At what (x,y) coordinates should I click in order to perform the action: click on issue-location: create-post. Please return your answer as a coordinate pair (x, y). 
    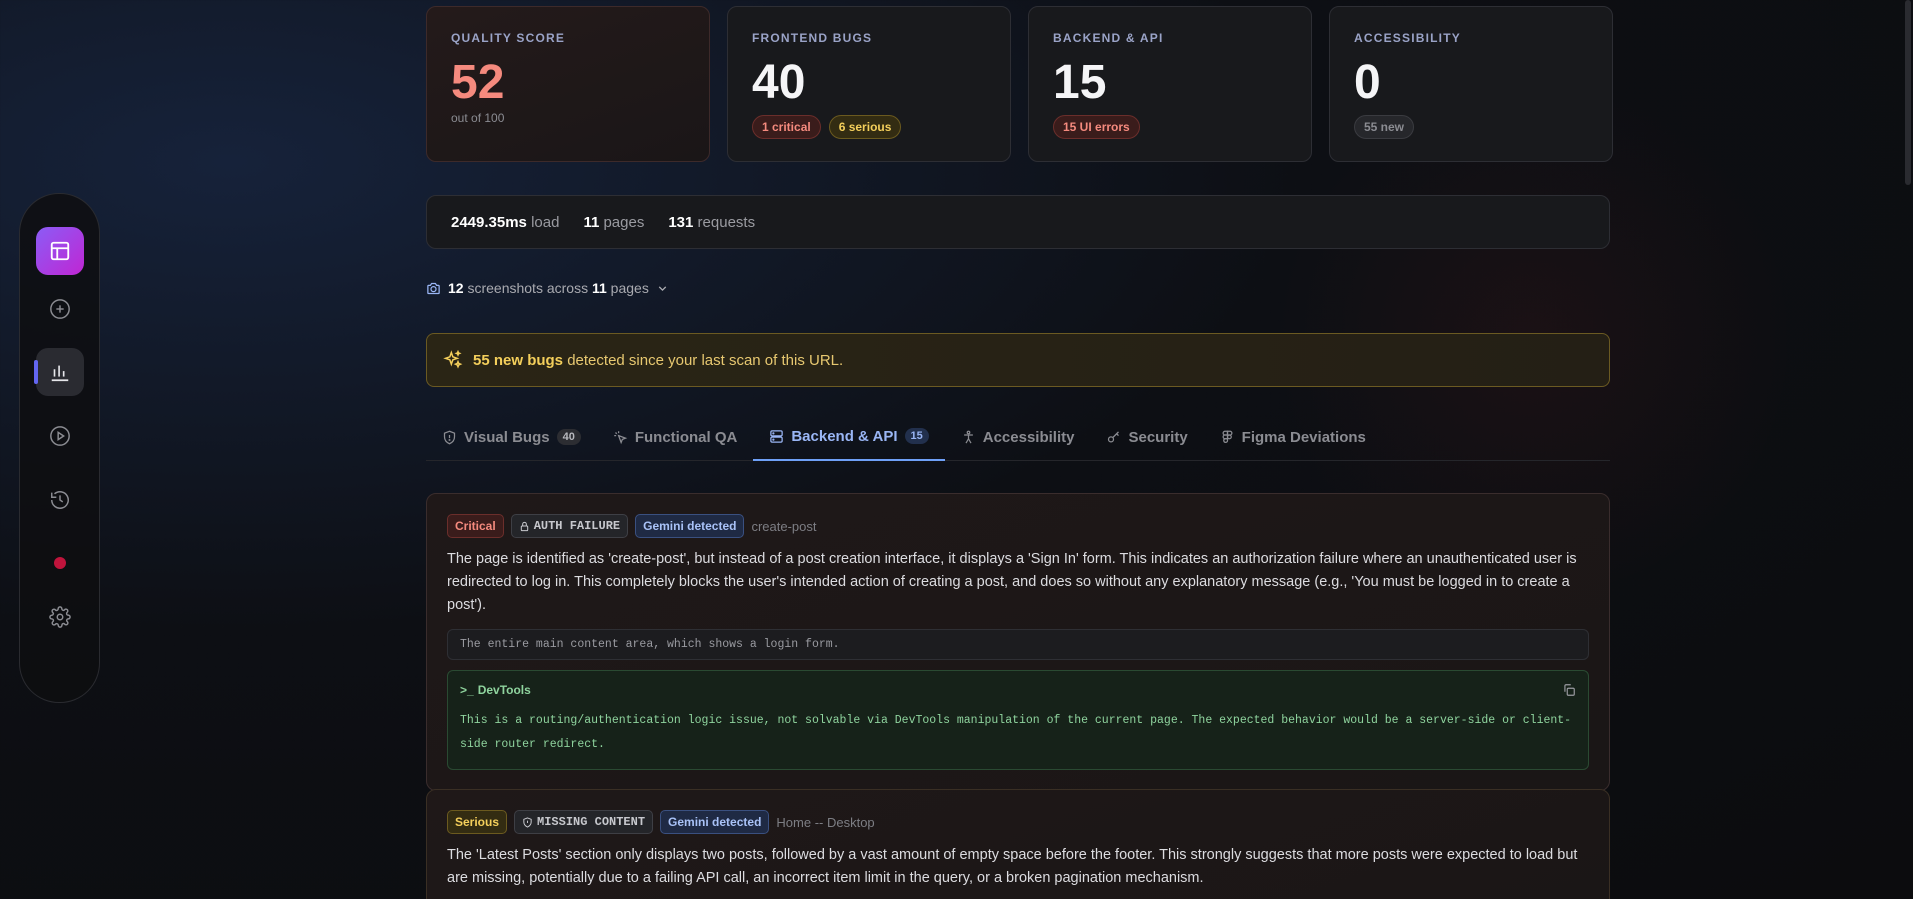
    Looking at the image, I should click on (784, 526).